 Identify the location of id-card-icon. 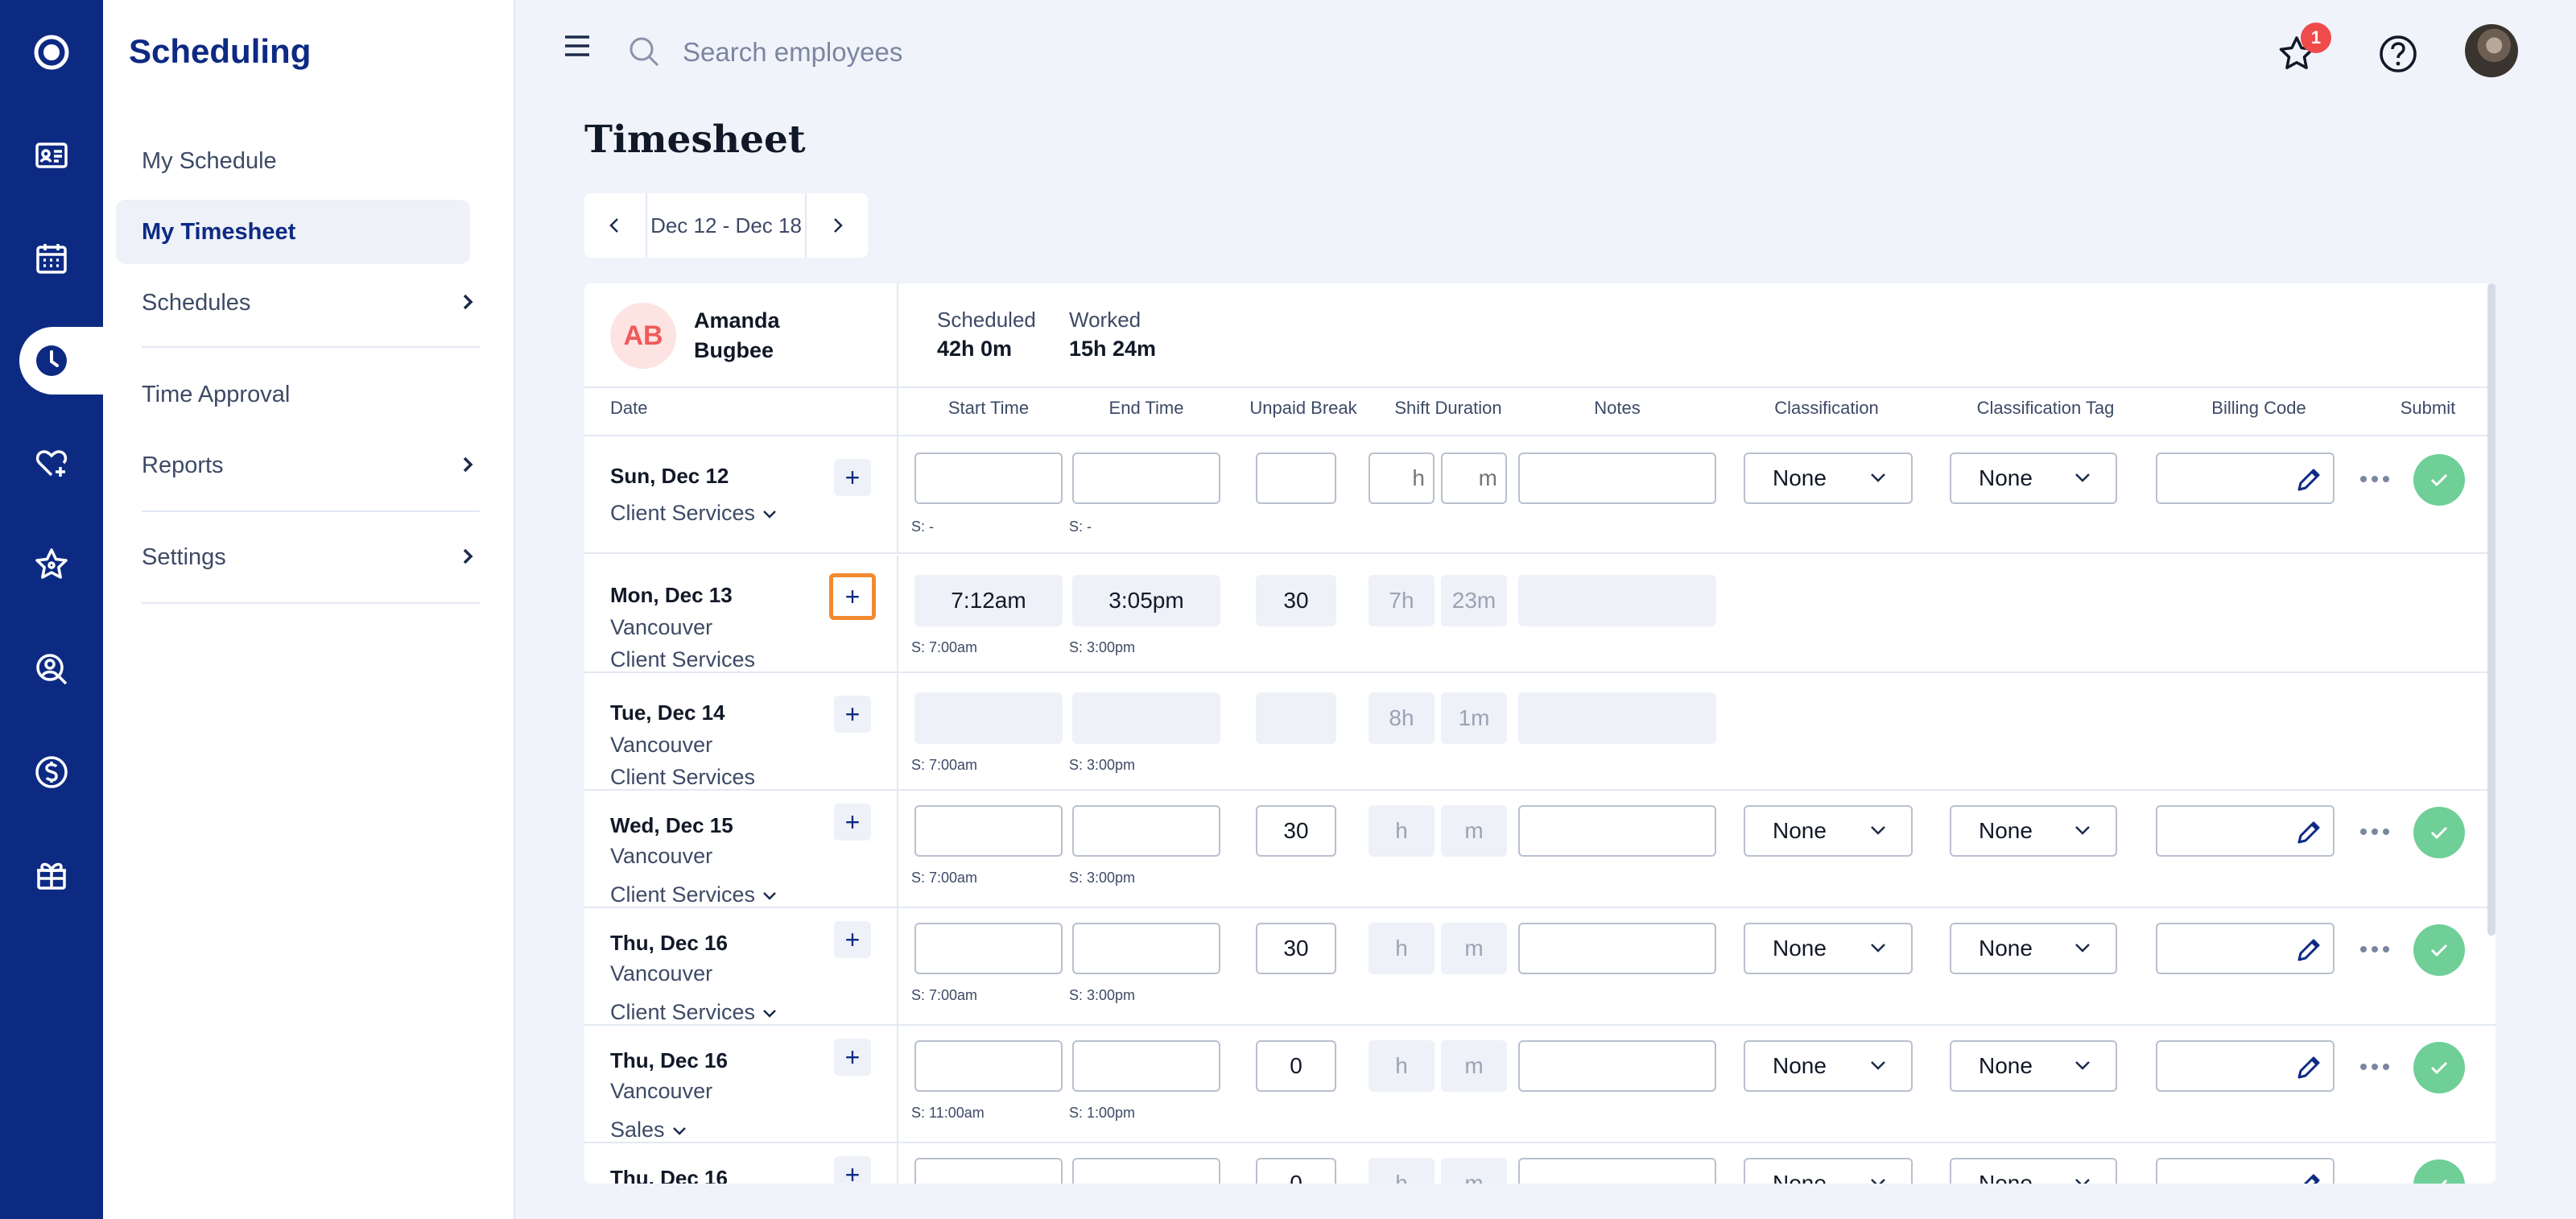
(51, 156).